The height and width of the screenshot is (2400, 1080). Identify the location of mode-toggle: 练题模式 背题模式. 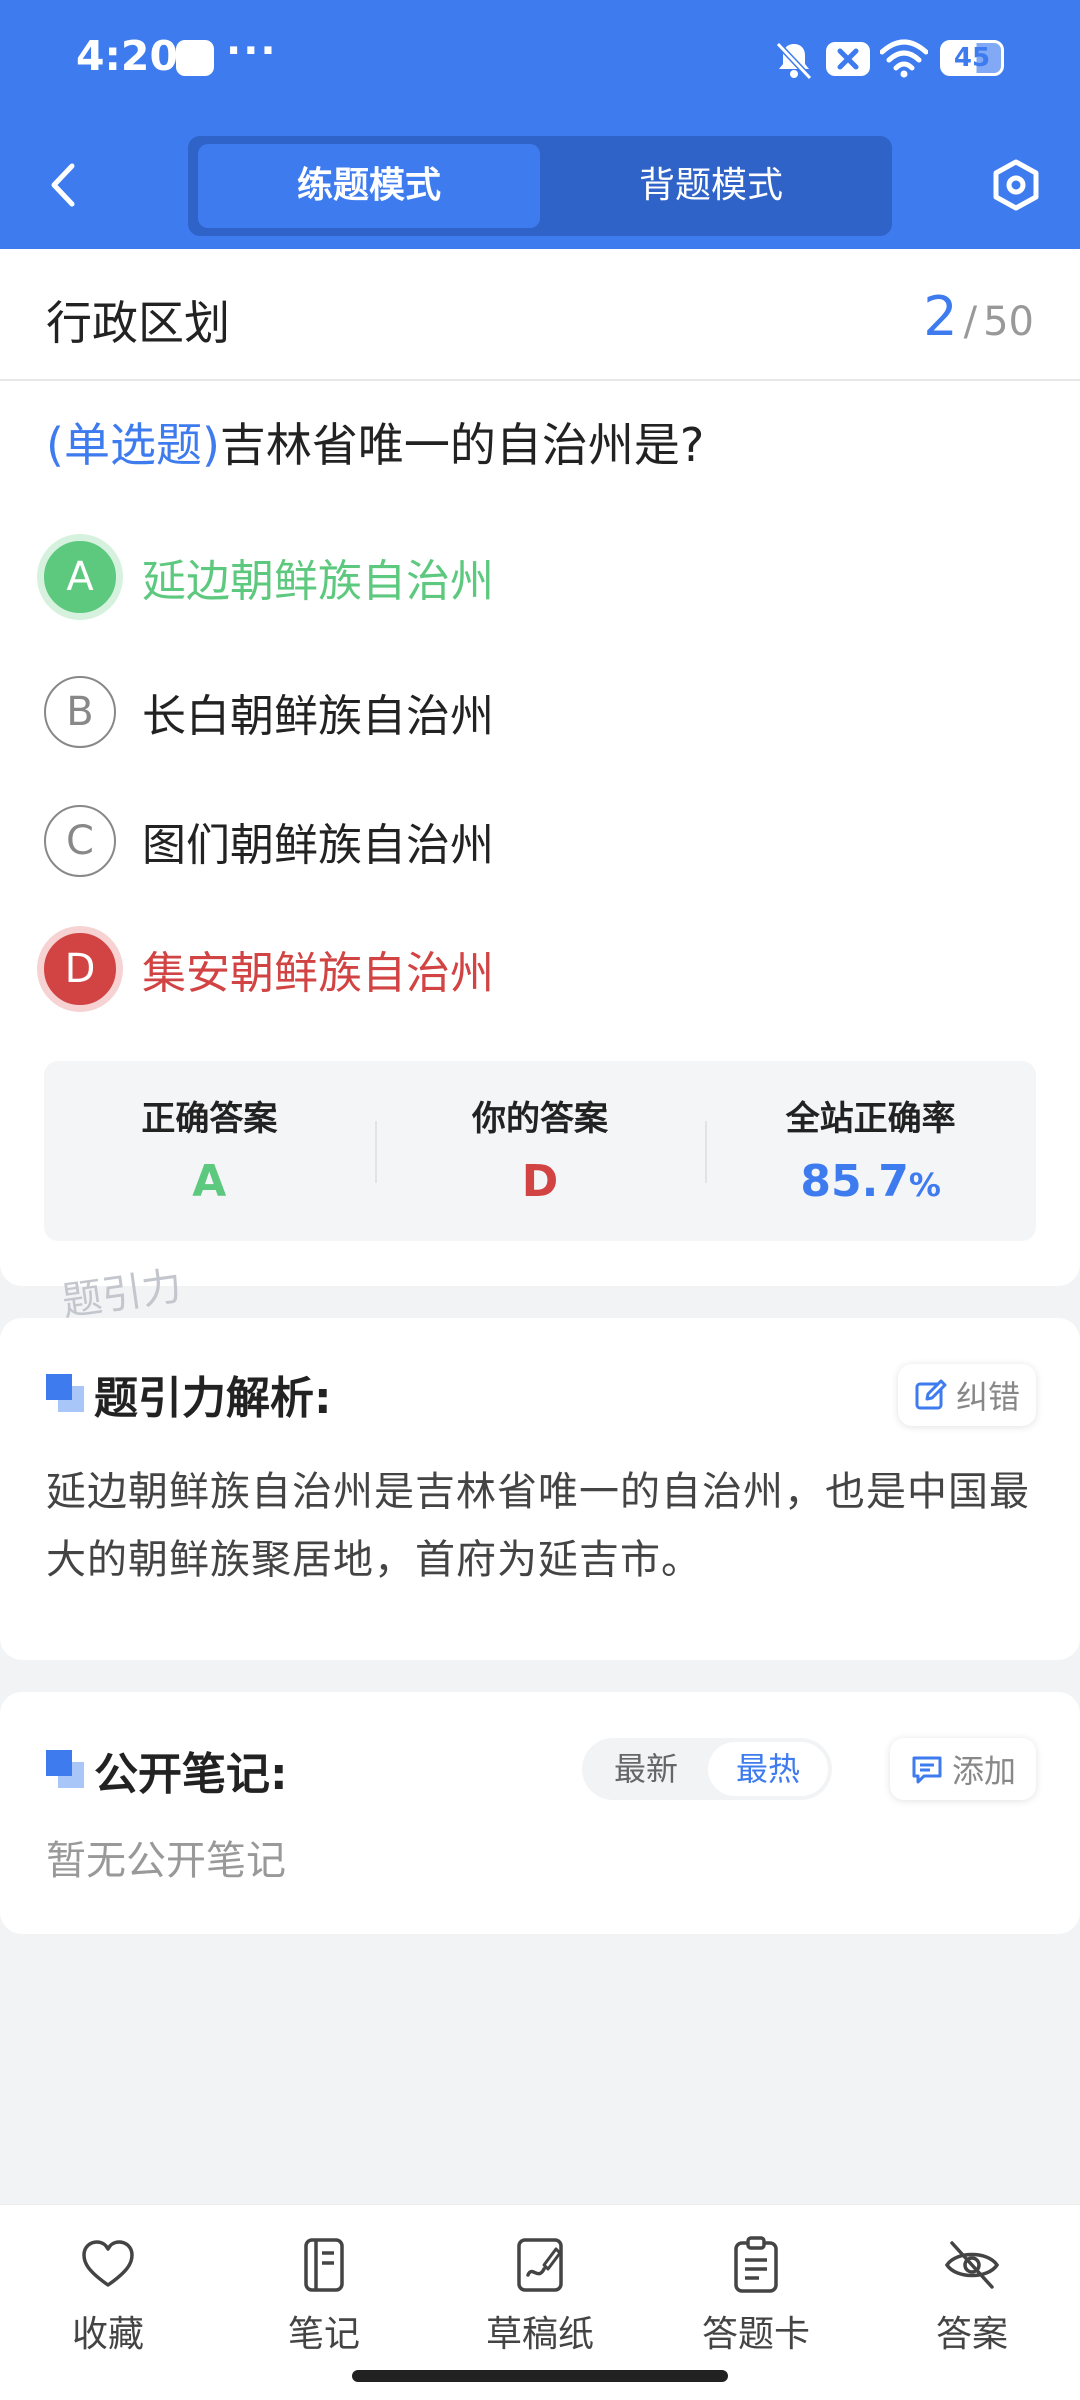
(540, 186).